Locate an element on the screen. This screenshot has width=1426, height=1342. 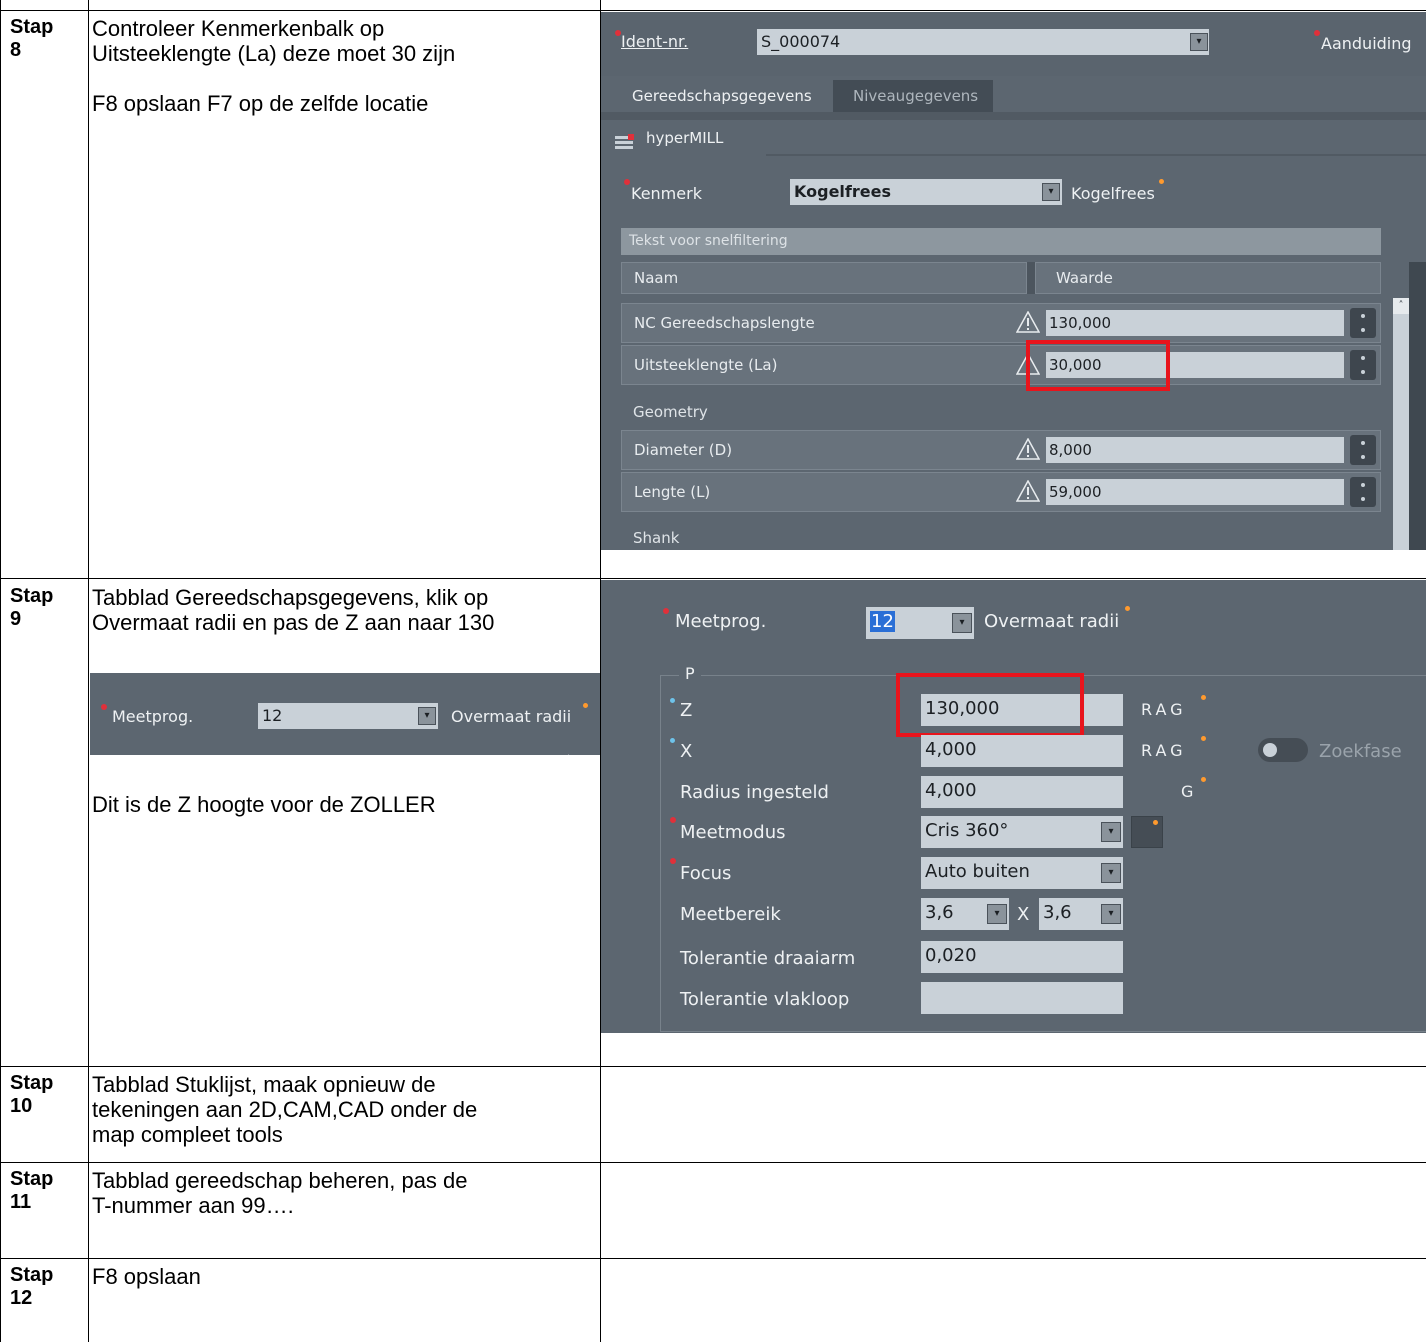
step-label: Stap 11 is located at coordinates (48, 1191).